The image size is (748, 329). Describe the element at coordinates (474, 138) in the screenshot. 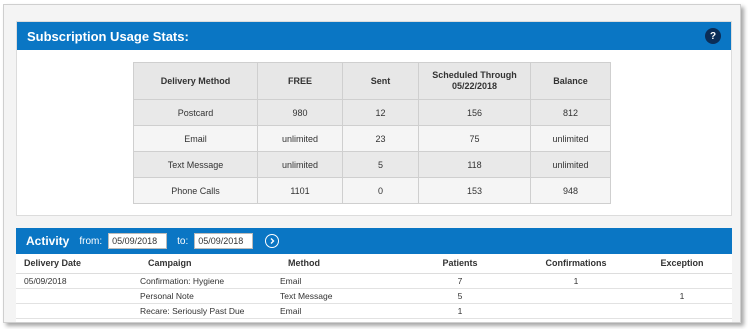

I see `cell-scheduled: 75` at that location.